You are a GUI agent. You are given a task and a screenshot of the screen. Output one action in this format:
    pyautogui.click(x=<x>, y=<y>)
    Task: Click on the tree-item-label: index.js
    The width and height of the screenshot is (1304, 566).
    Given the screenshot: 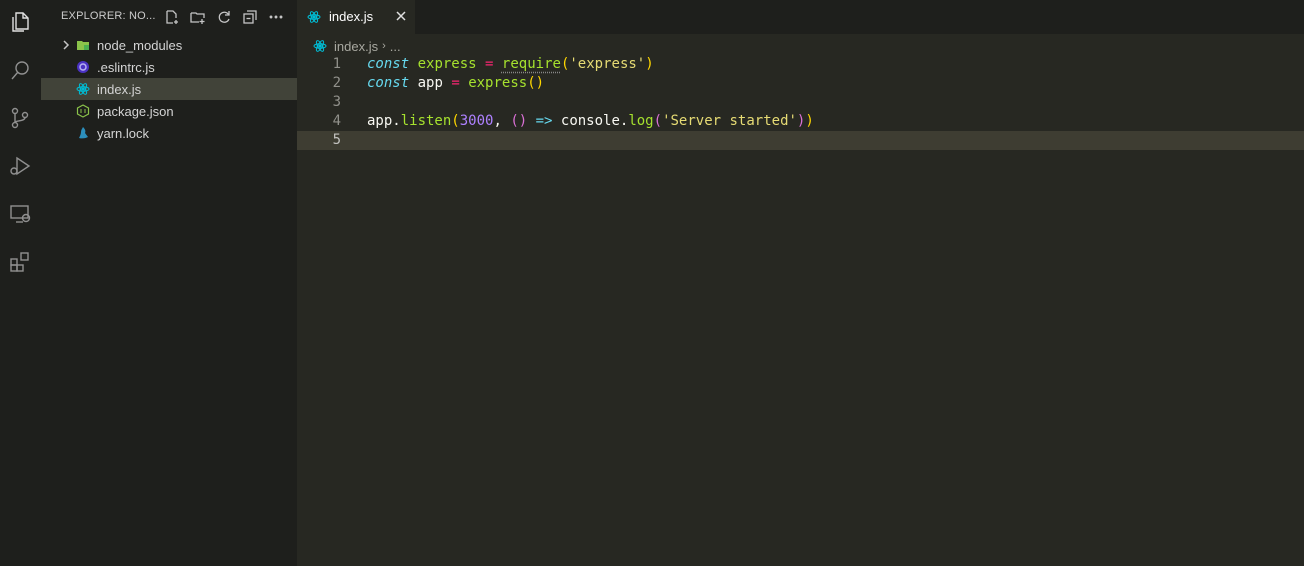 What is the action you would take?
    pyautogui.click(x=119, y=89)
    